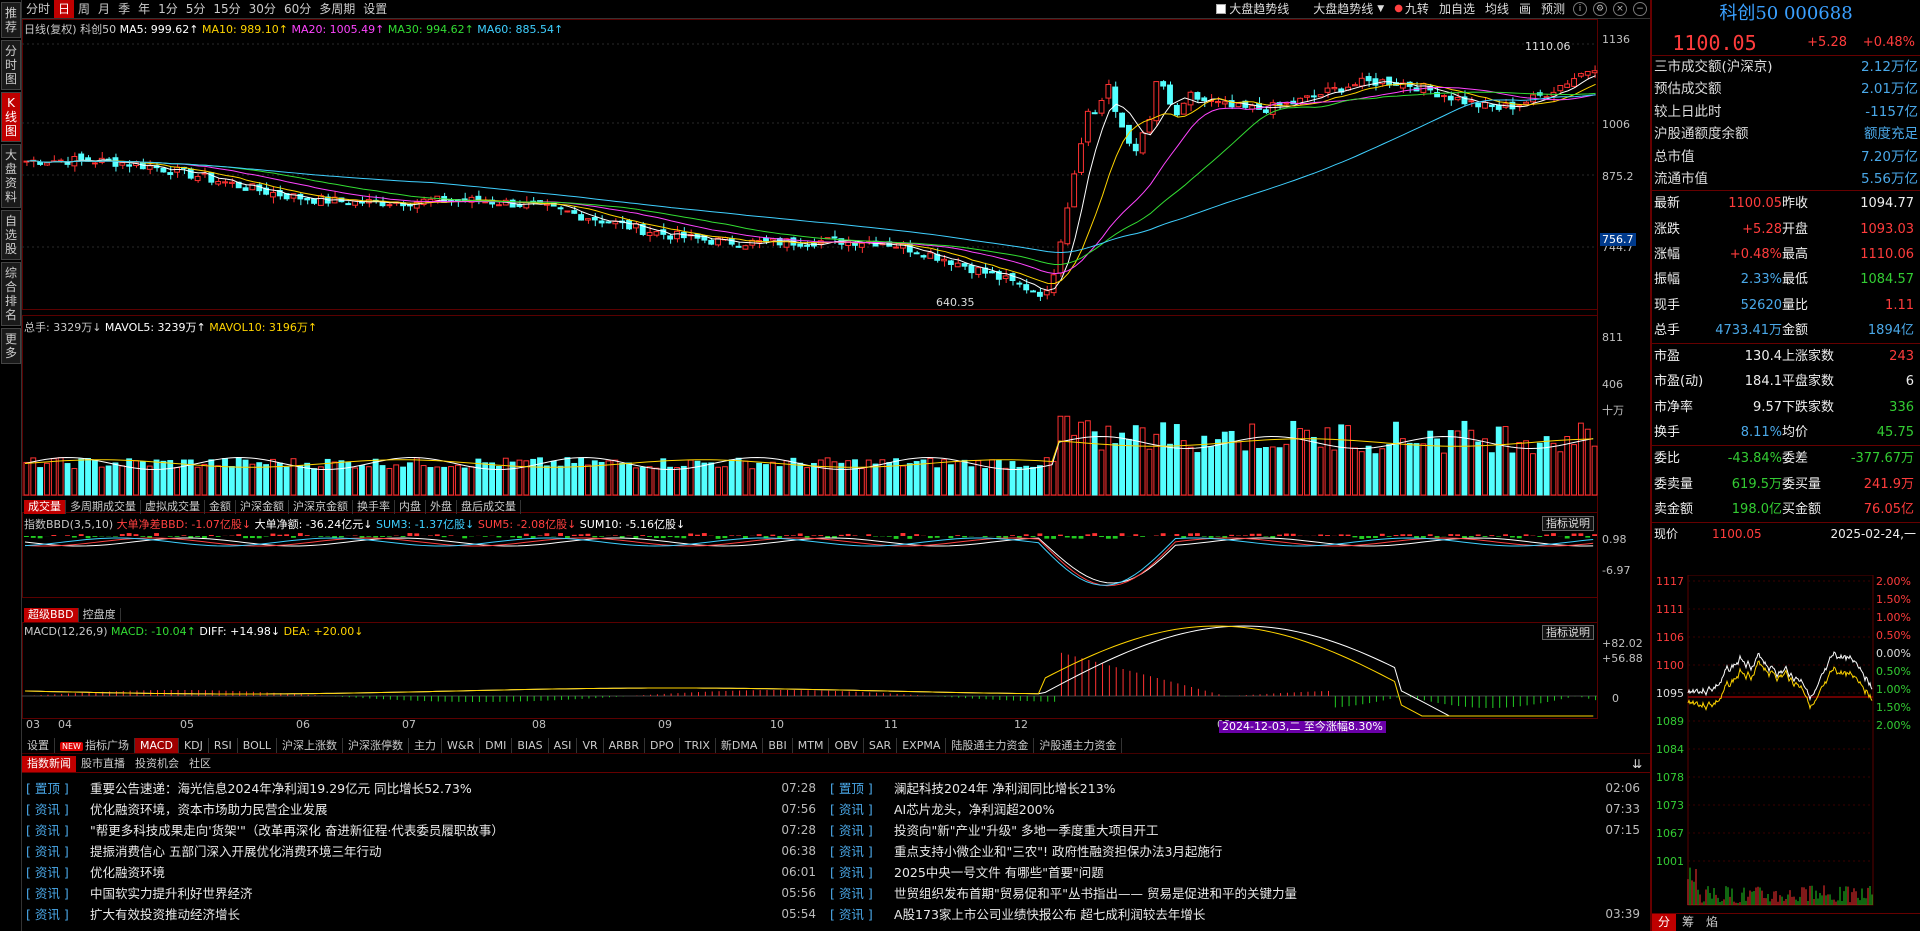  Describe the element at coordinates (220, 507) in the screenshot. I see `subtab-amount: 金额` at that location.